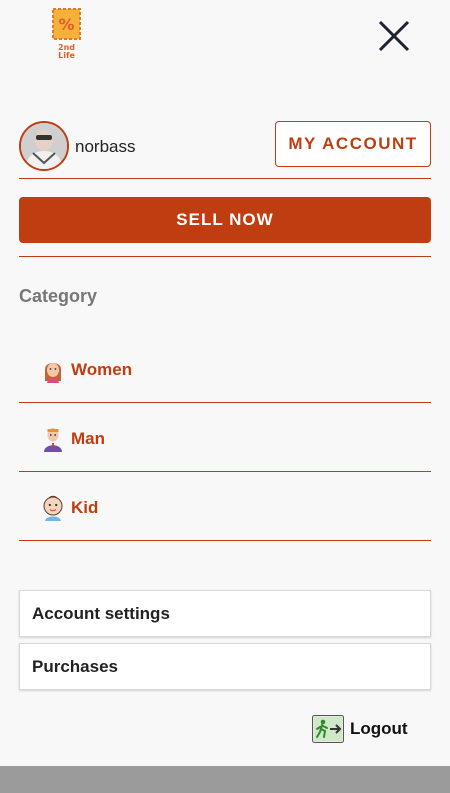  What do you see at coordinates (53, 440) in the screenshot?
I see `man-icon` at bounding box center [53, 440].